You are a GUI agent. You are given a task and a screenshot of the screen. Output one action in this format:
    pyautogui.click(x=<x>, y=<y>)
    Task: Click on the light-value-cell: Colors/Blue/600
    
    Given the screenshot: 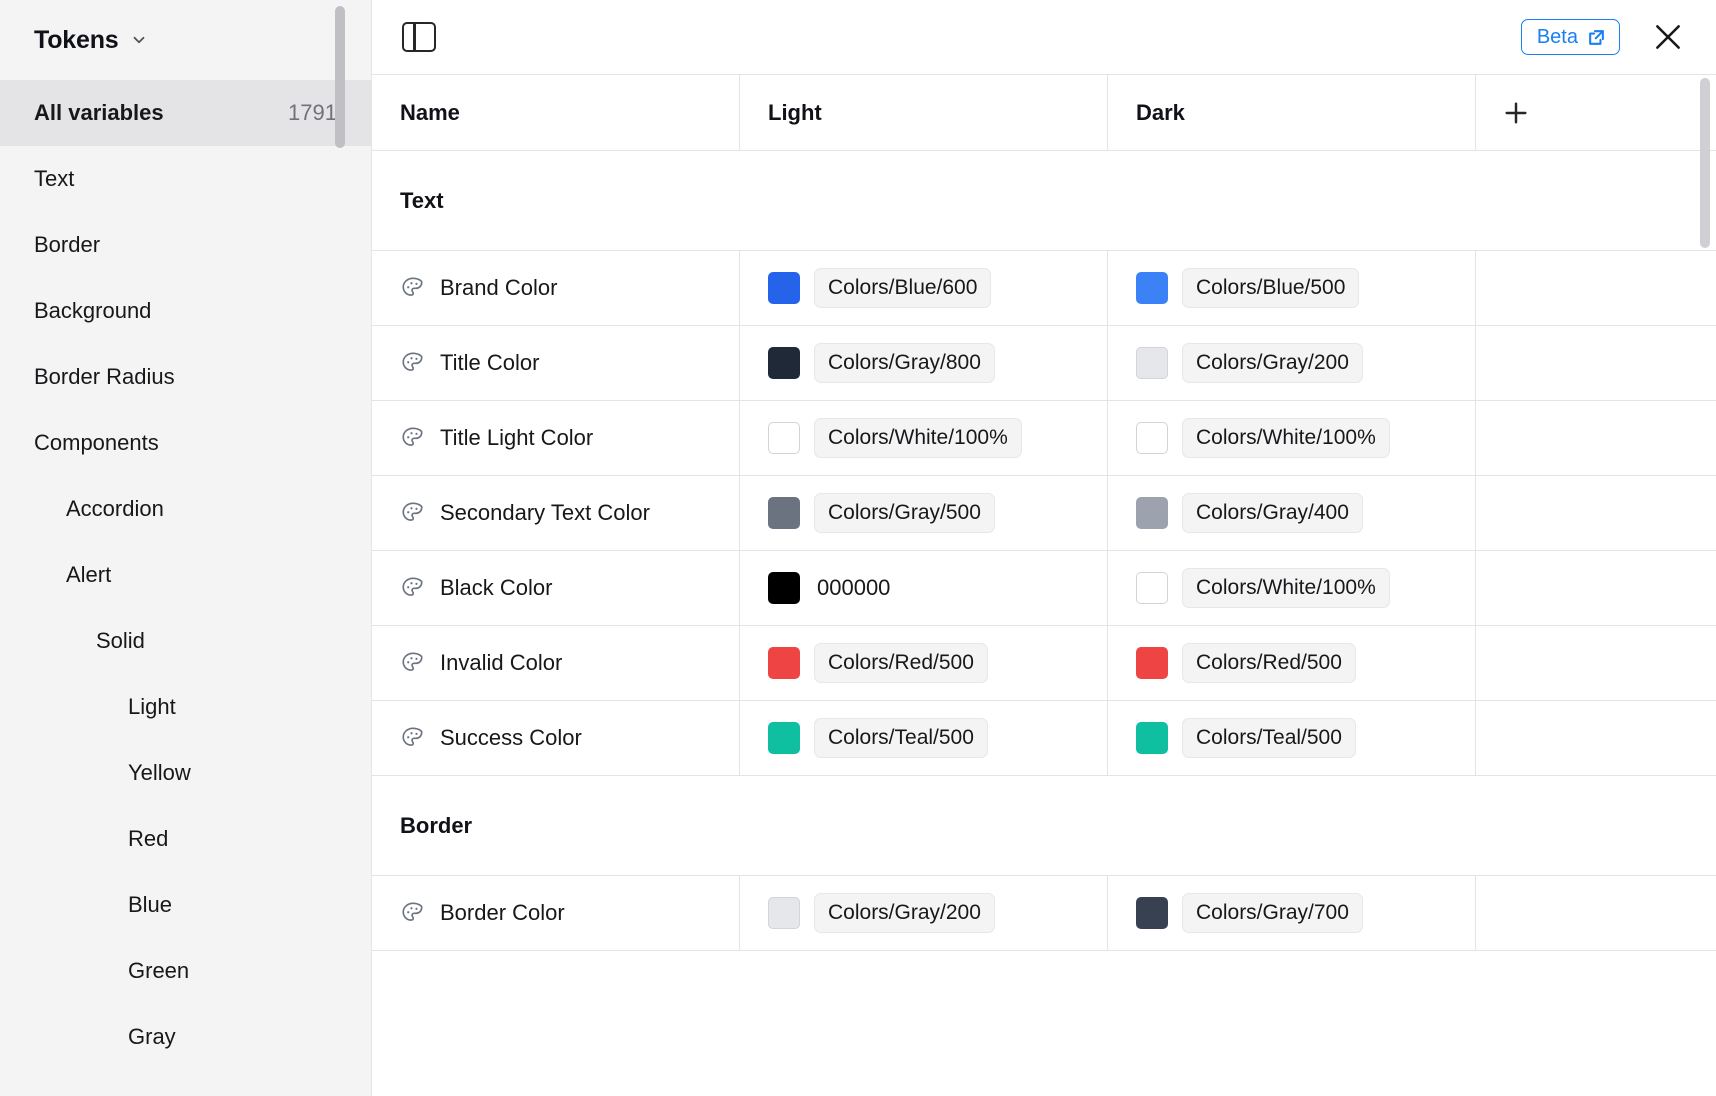 What is the action you would take?
    pyautogui.click(x=924, y=288)
    